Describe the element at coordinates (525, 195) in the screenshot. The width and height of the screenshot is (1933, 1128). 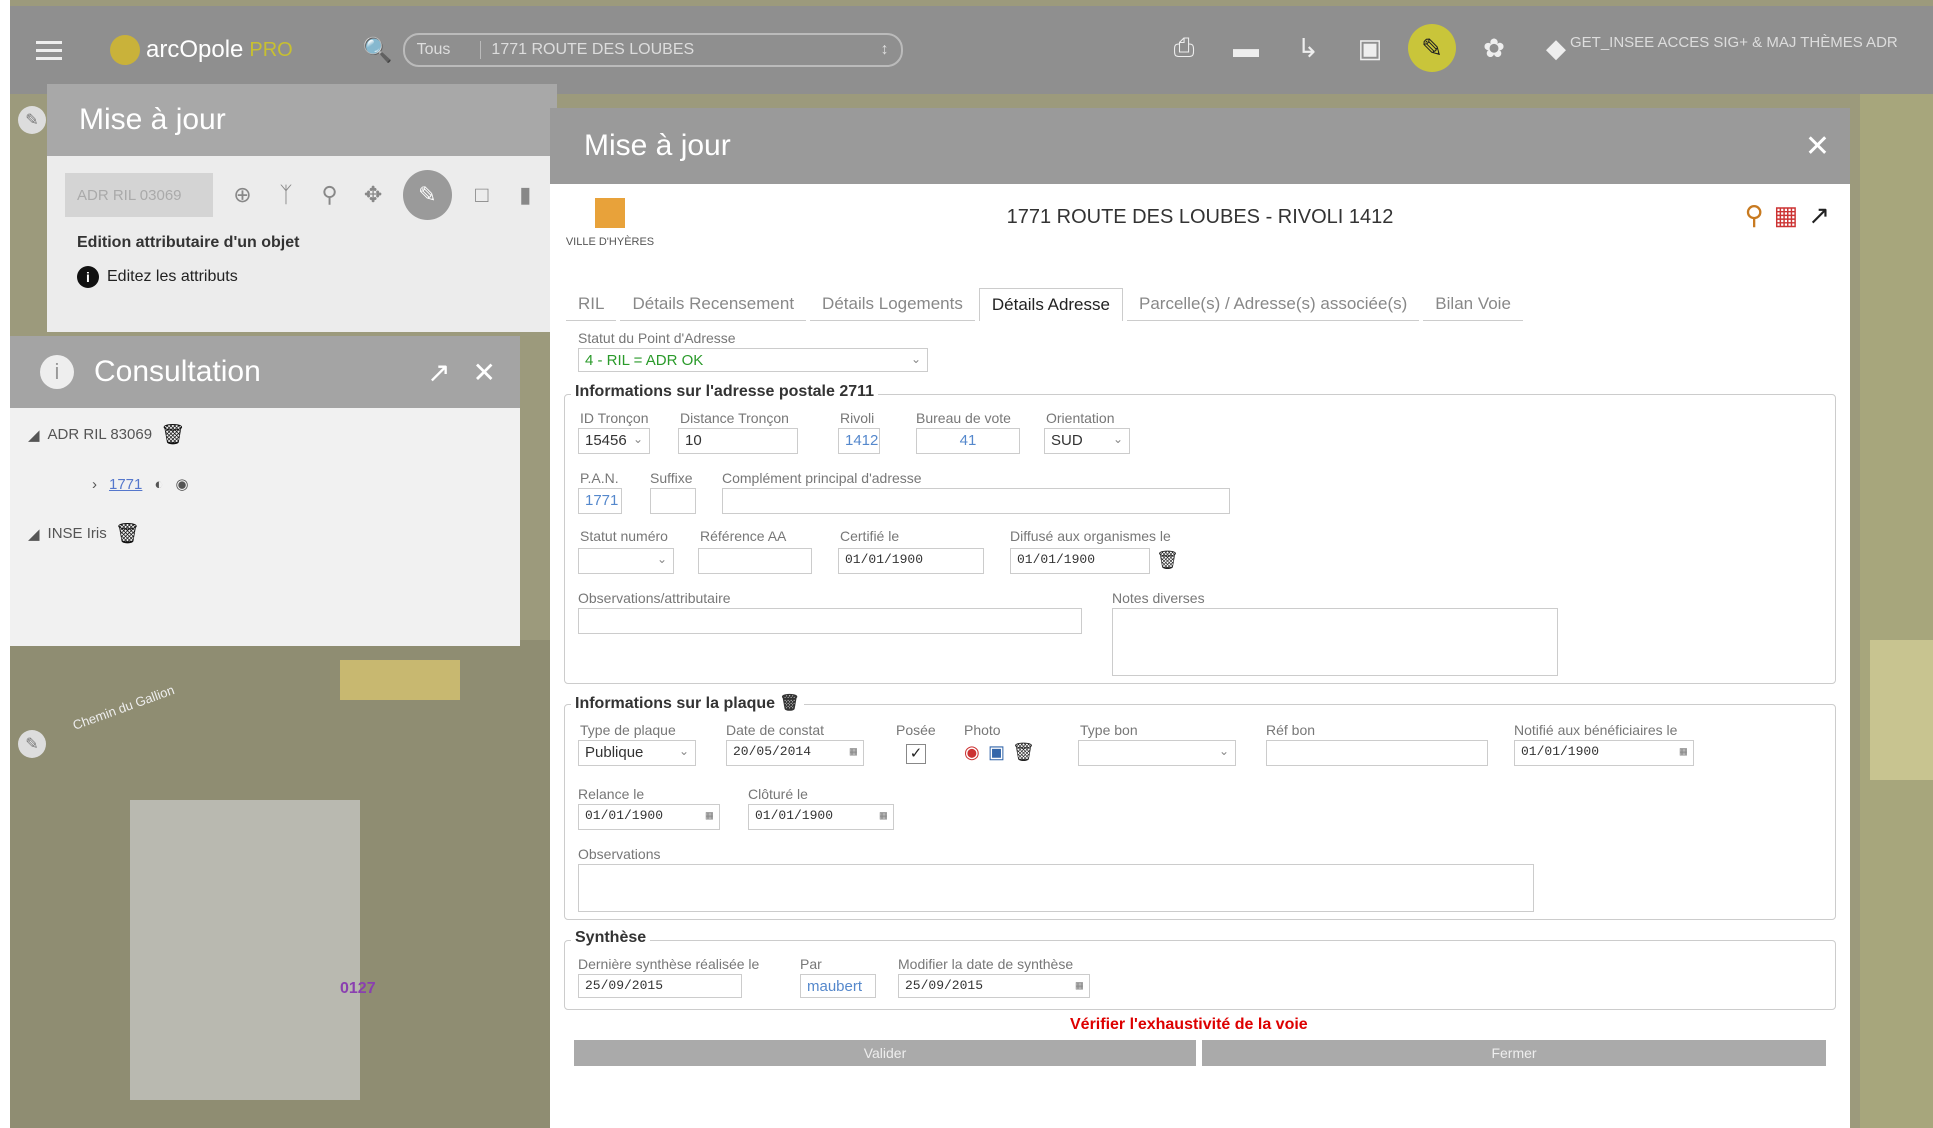
I see `delete-icon: ▮` at that location.